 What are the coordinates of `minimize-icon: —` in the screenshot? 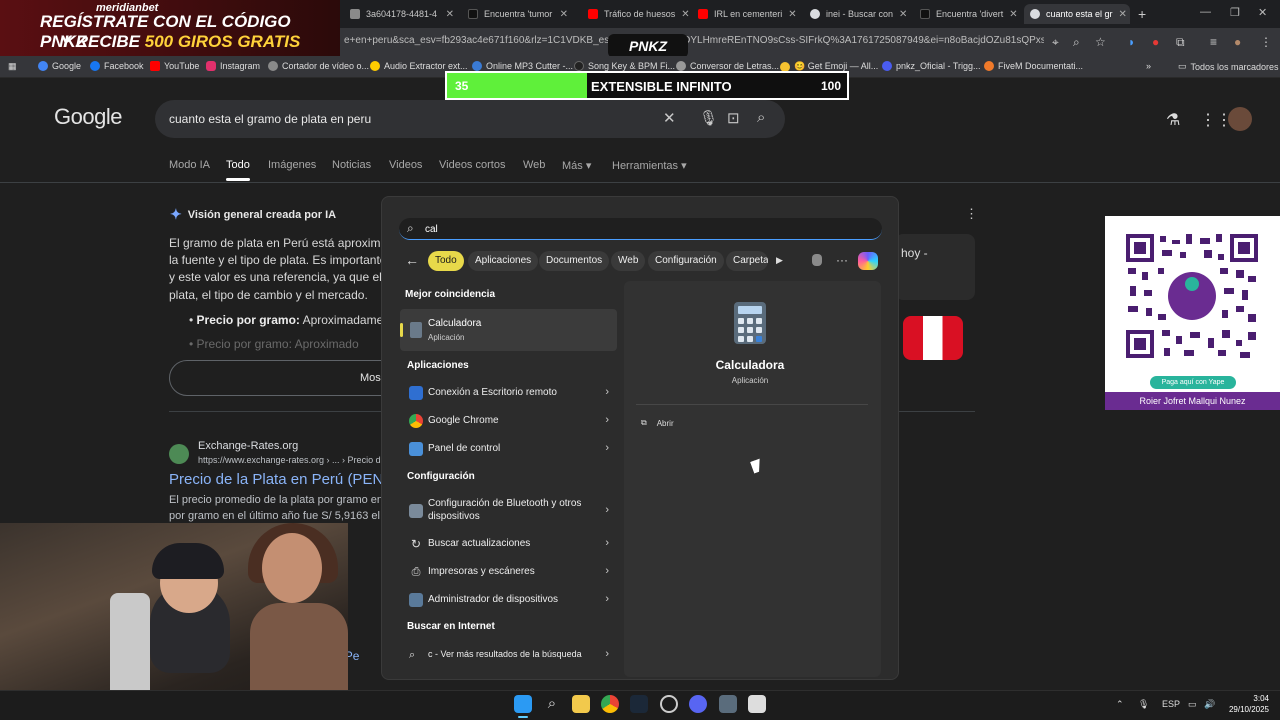 It's located at (1205, 12).